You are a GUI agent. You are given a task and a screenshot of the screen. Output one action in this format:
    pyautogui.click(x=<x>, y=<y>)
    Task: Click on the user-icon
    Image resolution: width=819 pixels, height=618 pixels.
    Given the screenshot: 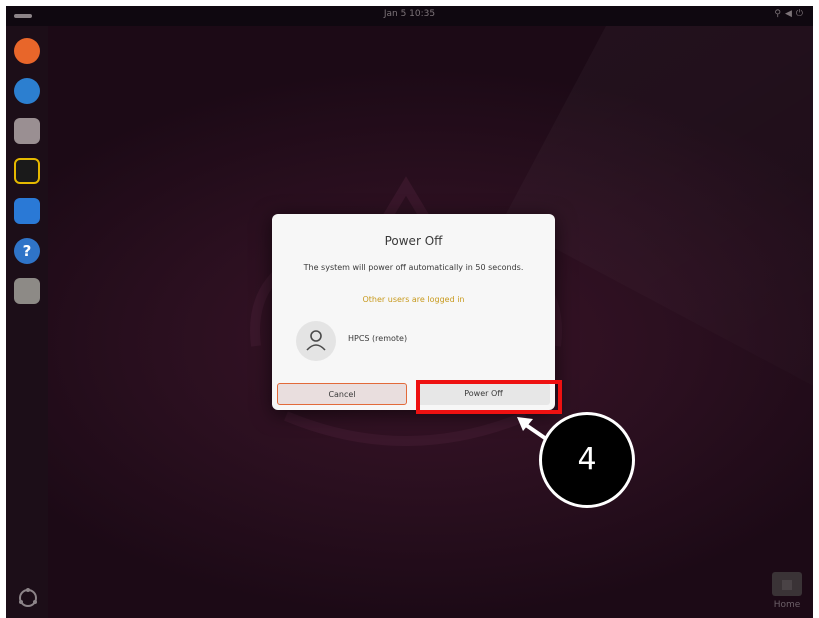 What is the action you would take?
    pyautogui.click(x=316, y=340)
    